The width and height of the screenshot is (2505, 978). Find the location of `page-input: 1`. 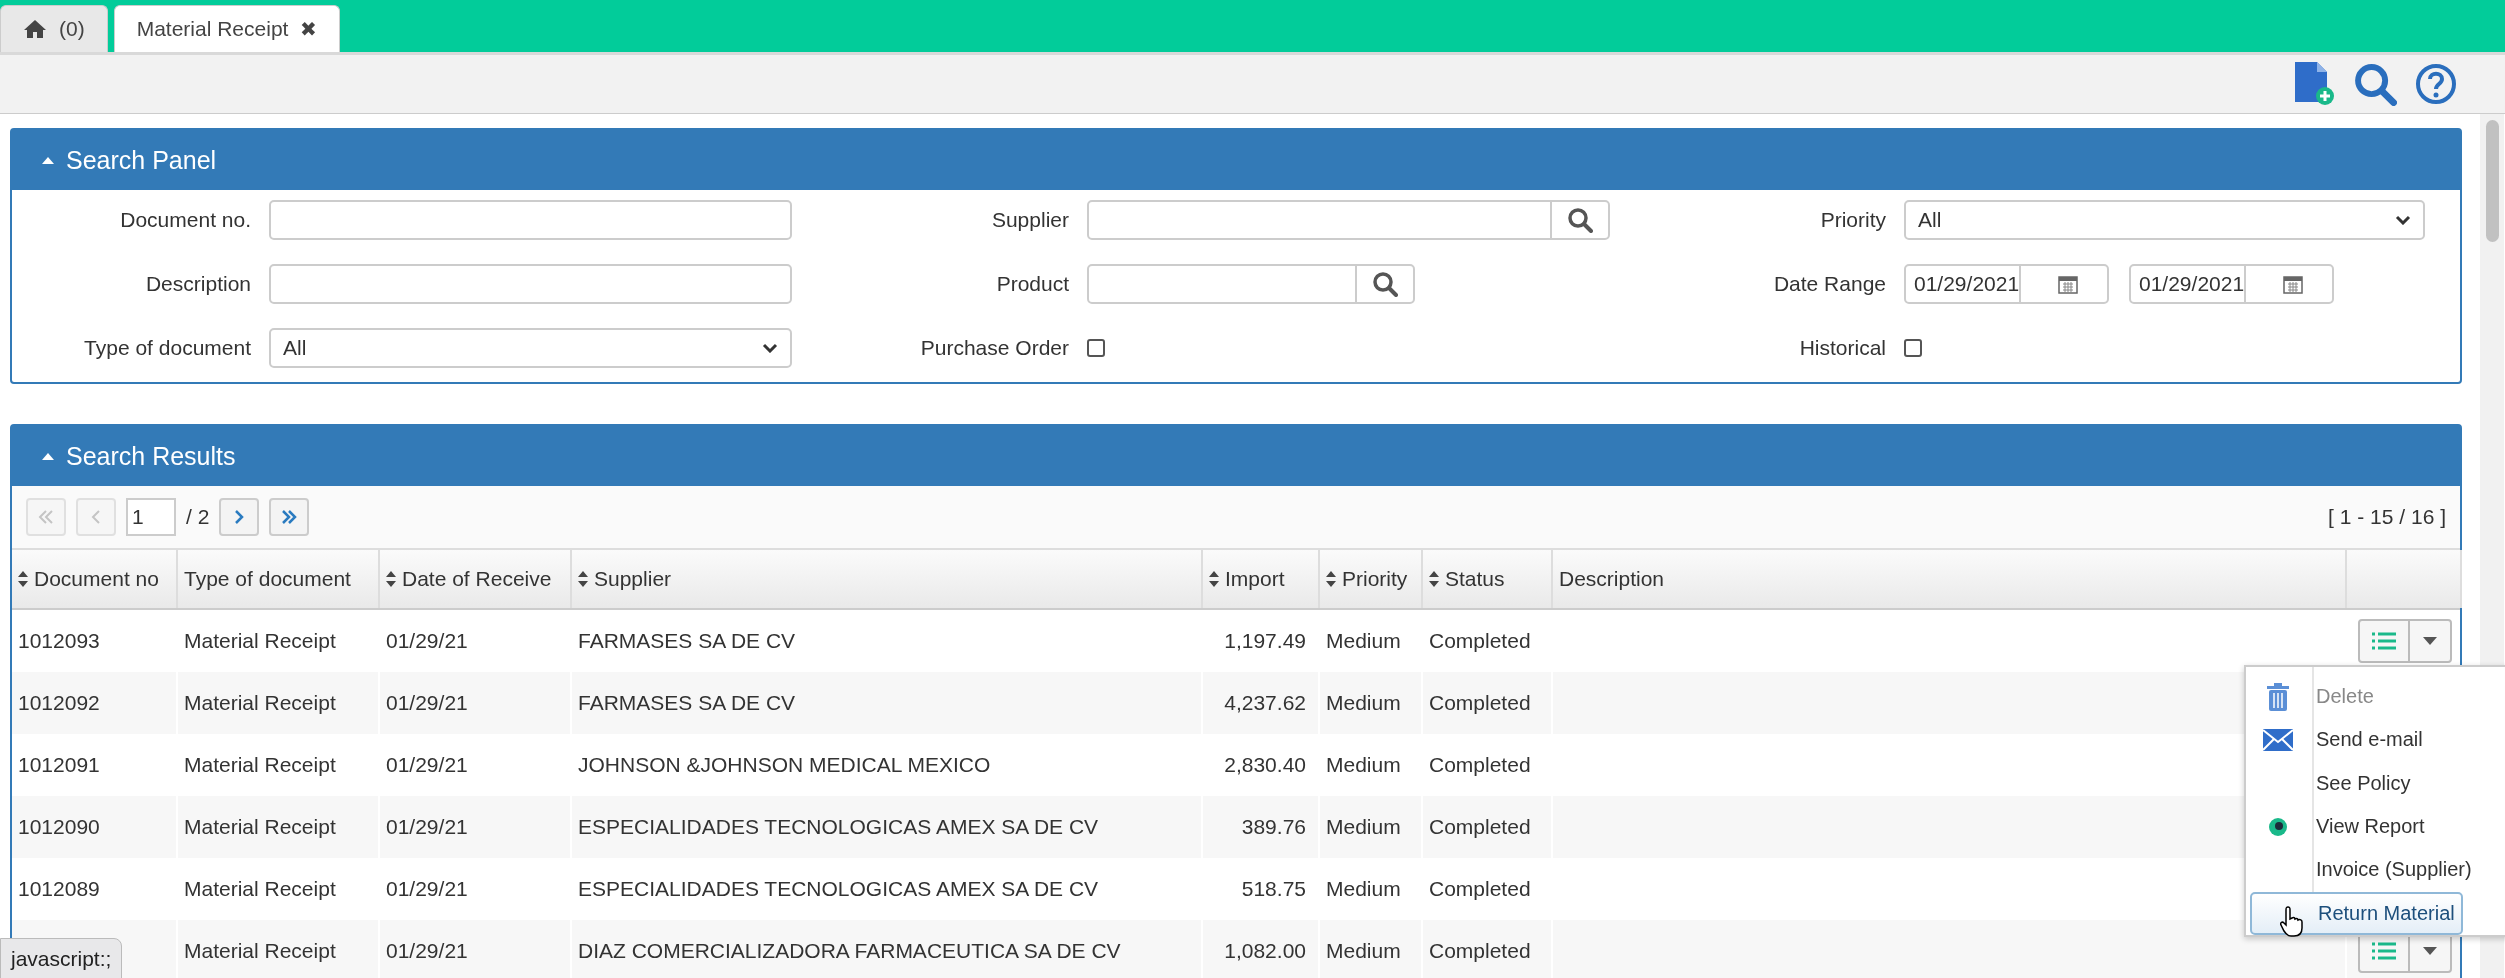

page-input: 1 is located at coordinates (151, 517).